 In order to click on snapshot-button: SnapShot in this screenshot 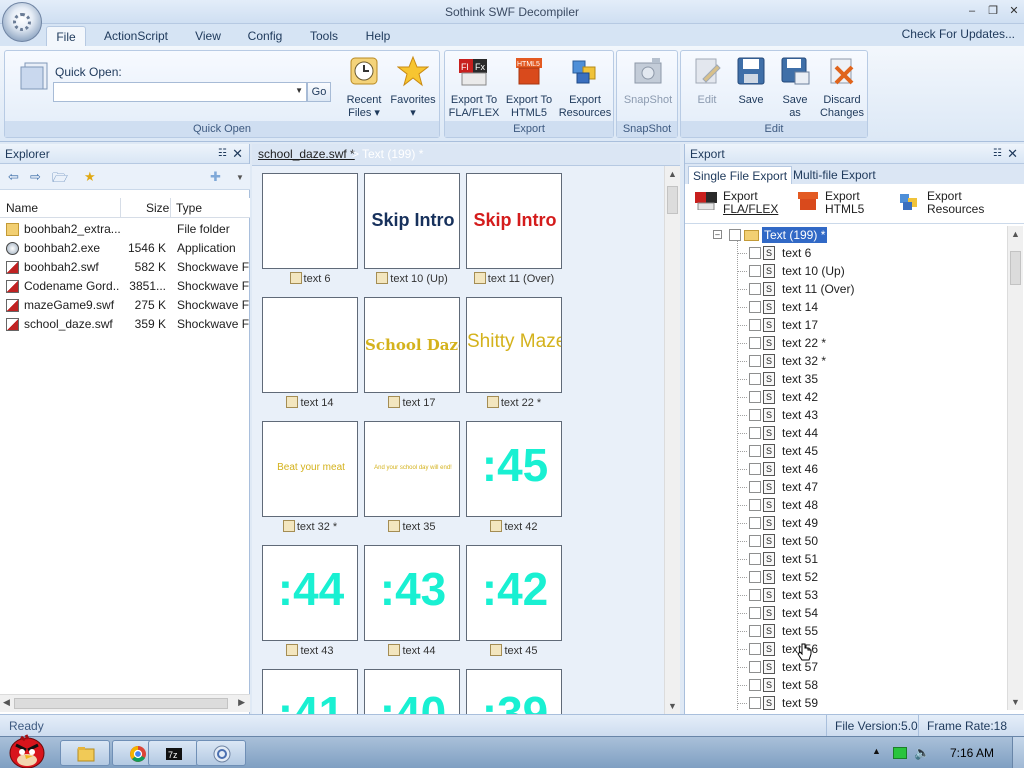, I will do `click(648, 81)`.